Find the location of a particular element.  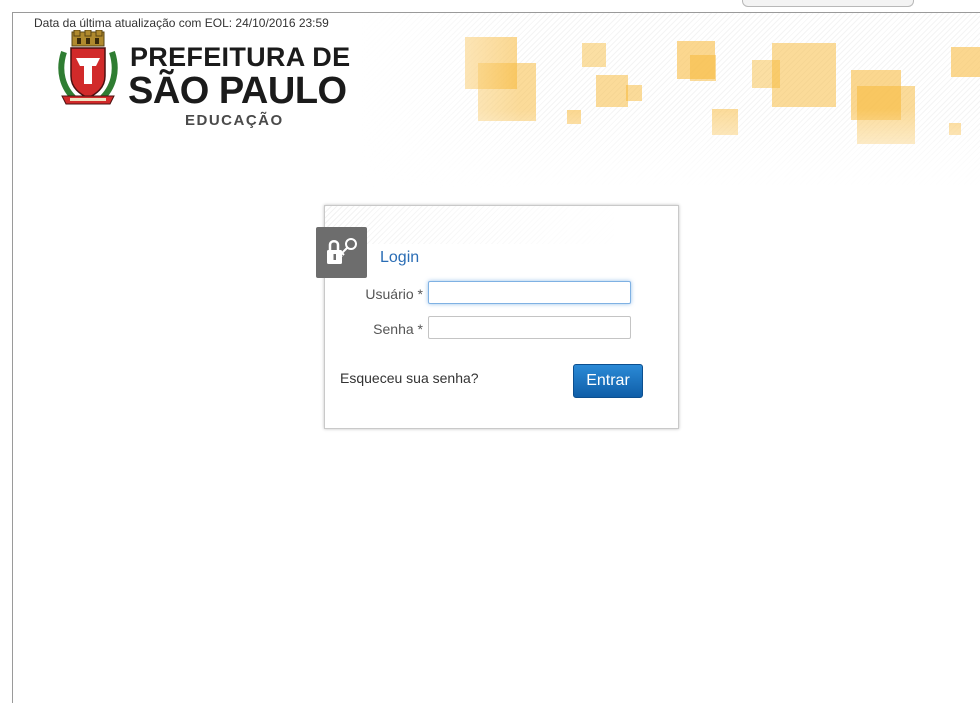

page-frame-left is located at coordinates (12, 357).